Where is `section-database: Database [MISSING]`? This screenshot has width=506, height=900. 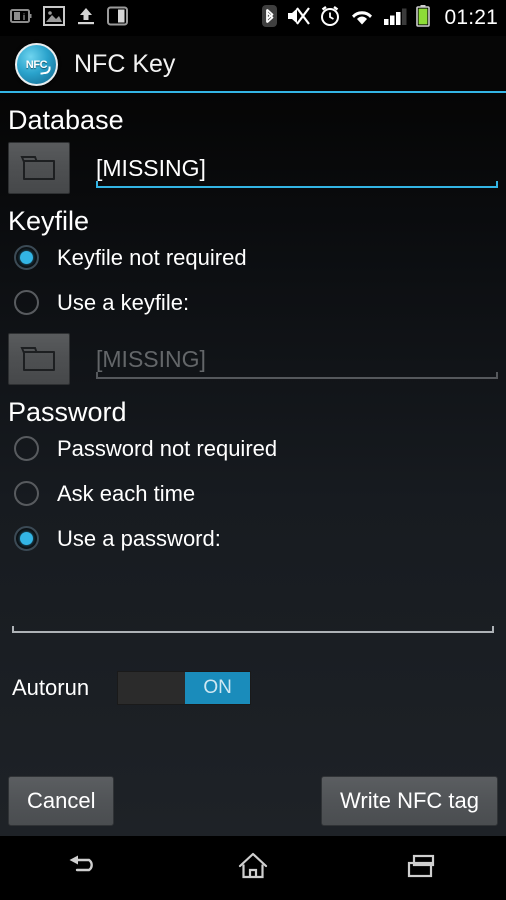 section-database: Database [MISSING] is located at coordinates (253, 143).